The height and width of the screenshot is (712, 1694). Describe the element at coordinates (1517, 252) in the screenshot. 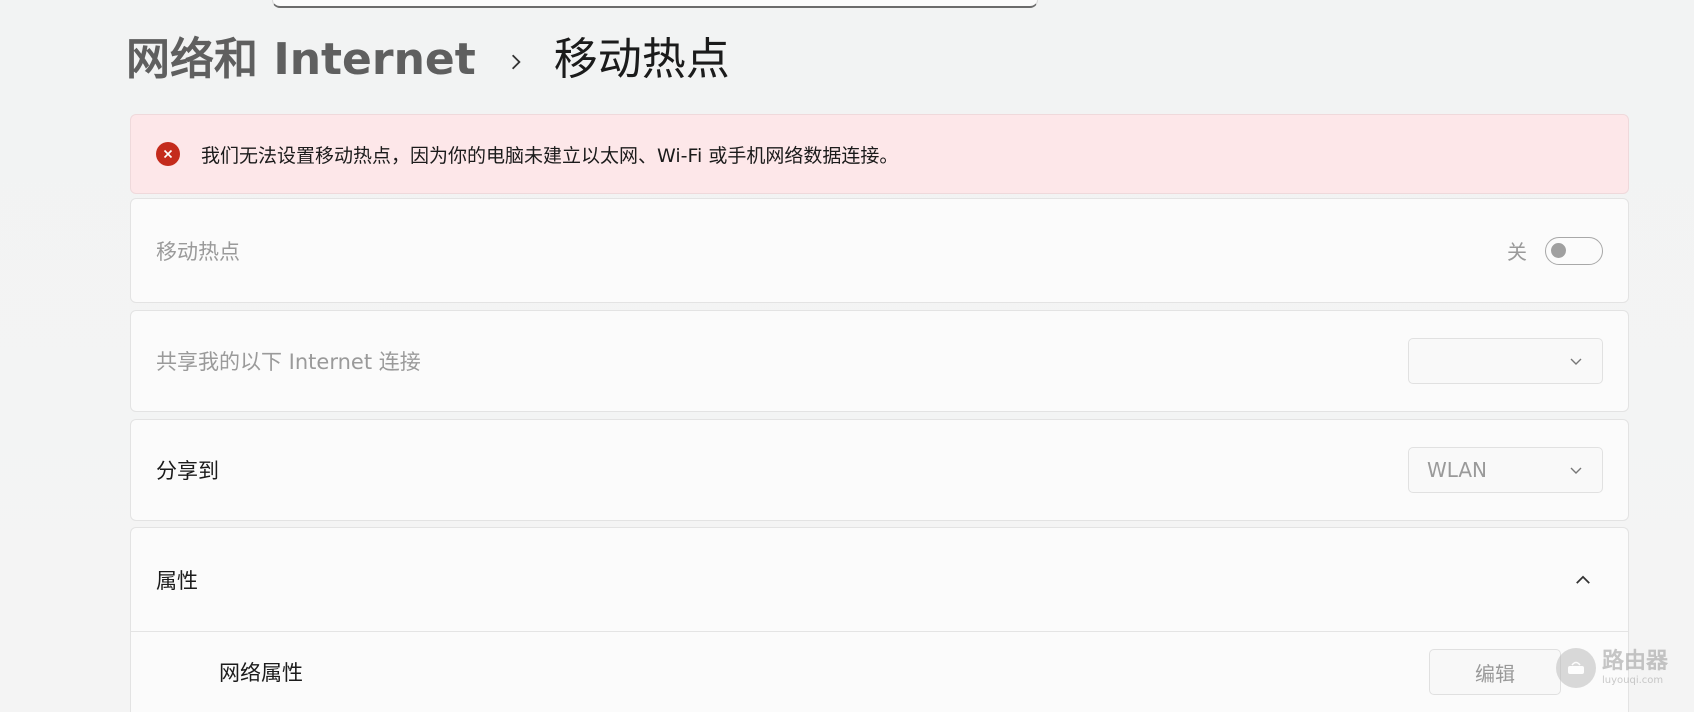

I see `toggle-state-label: 关` at that location.